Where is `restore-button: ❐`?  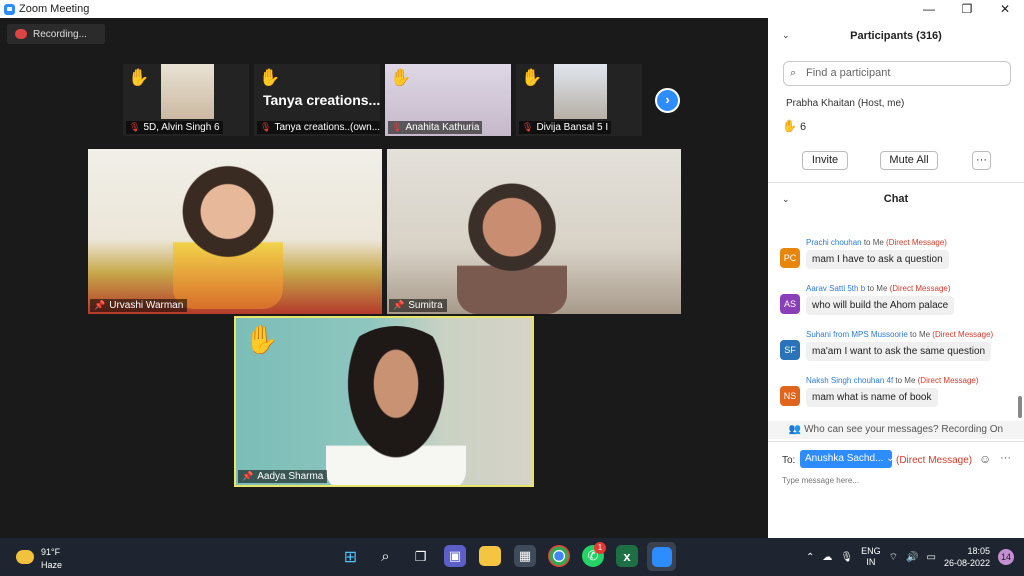
restore-button: ❐ is located at coordinates (967, 9).